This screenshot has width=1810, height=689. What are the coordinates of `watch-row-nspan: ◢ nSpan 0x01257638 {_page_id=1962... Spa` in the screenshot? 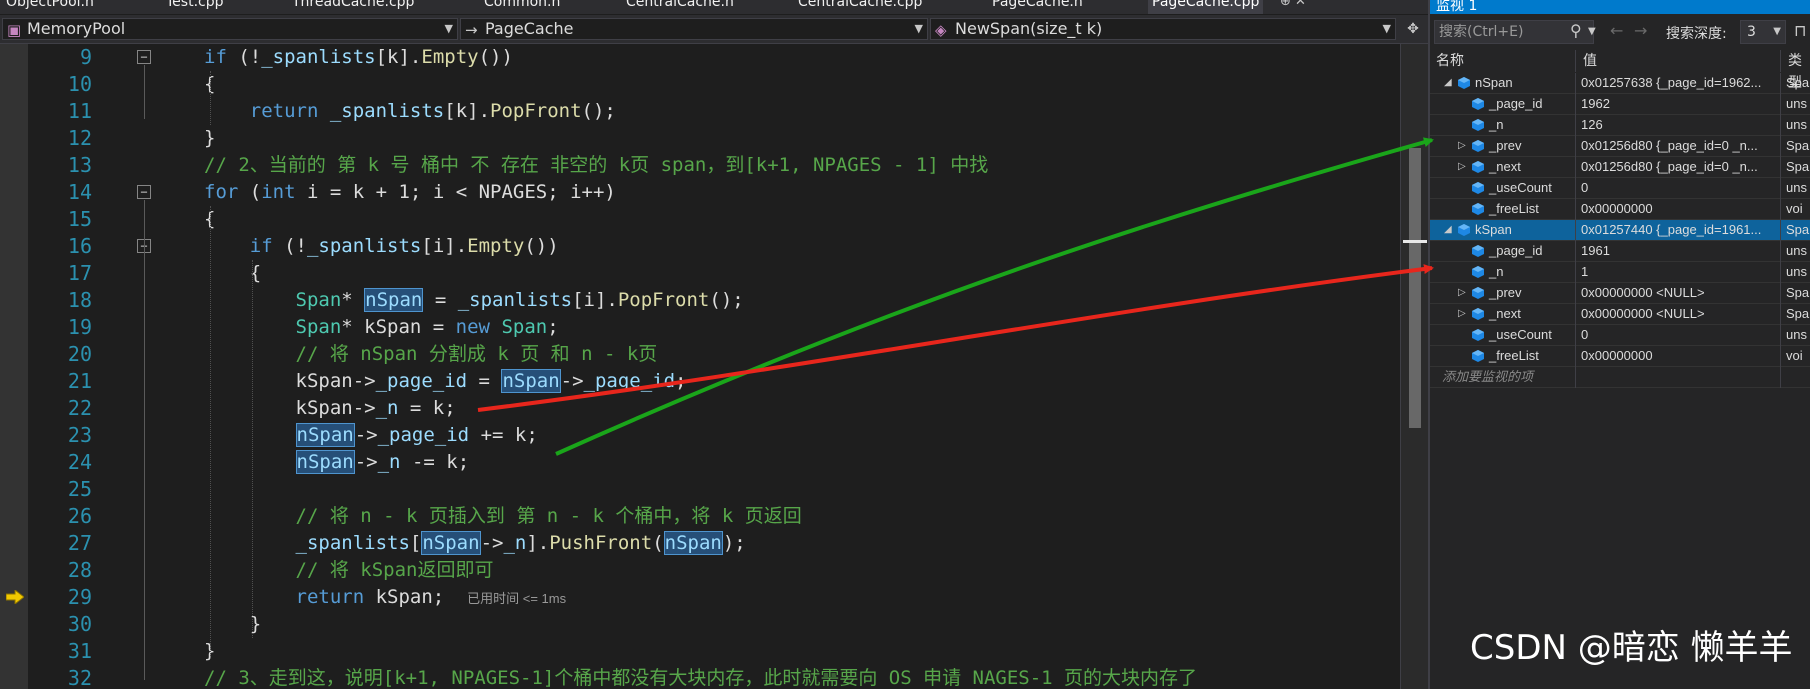 It's located at (1620, 83).